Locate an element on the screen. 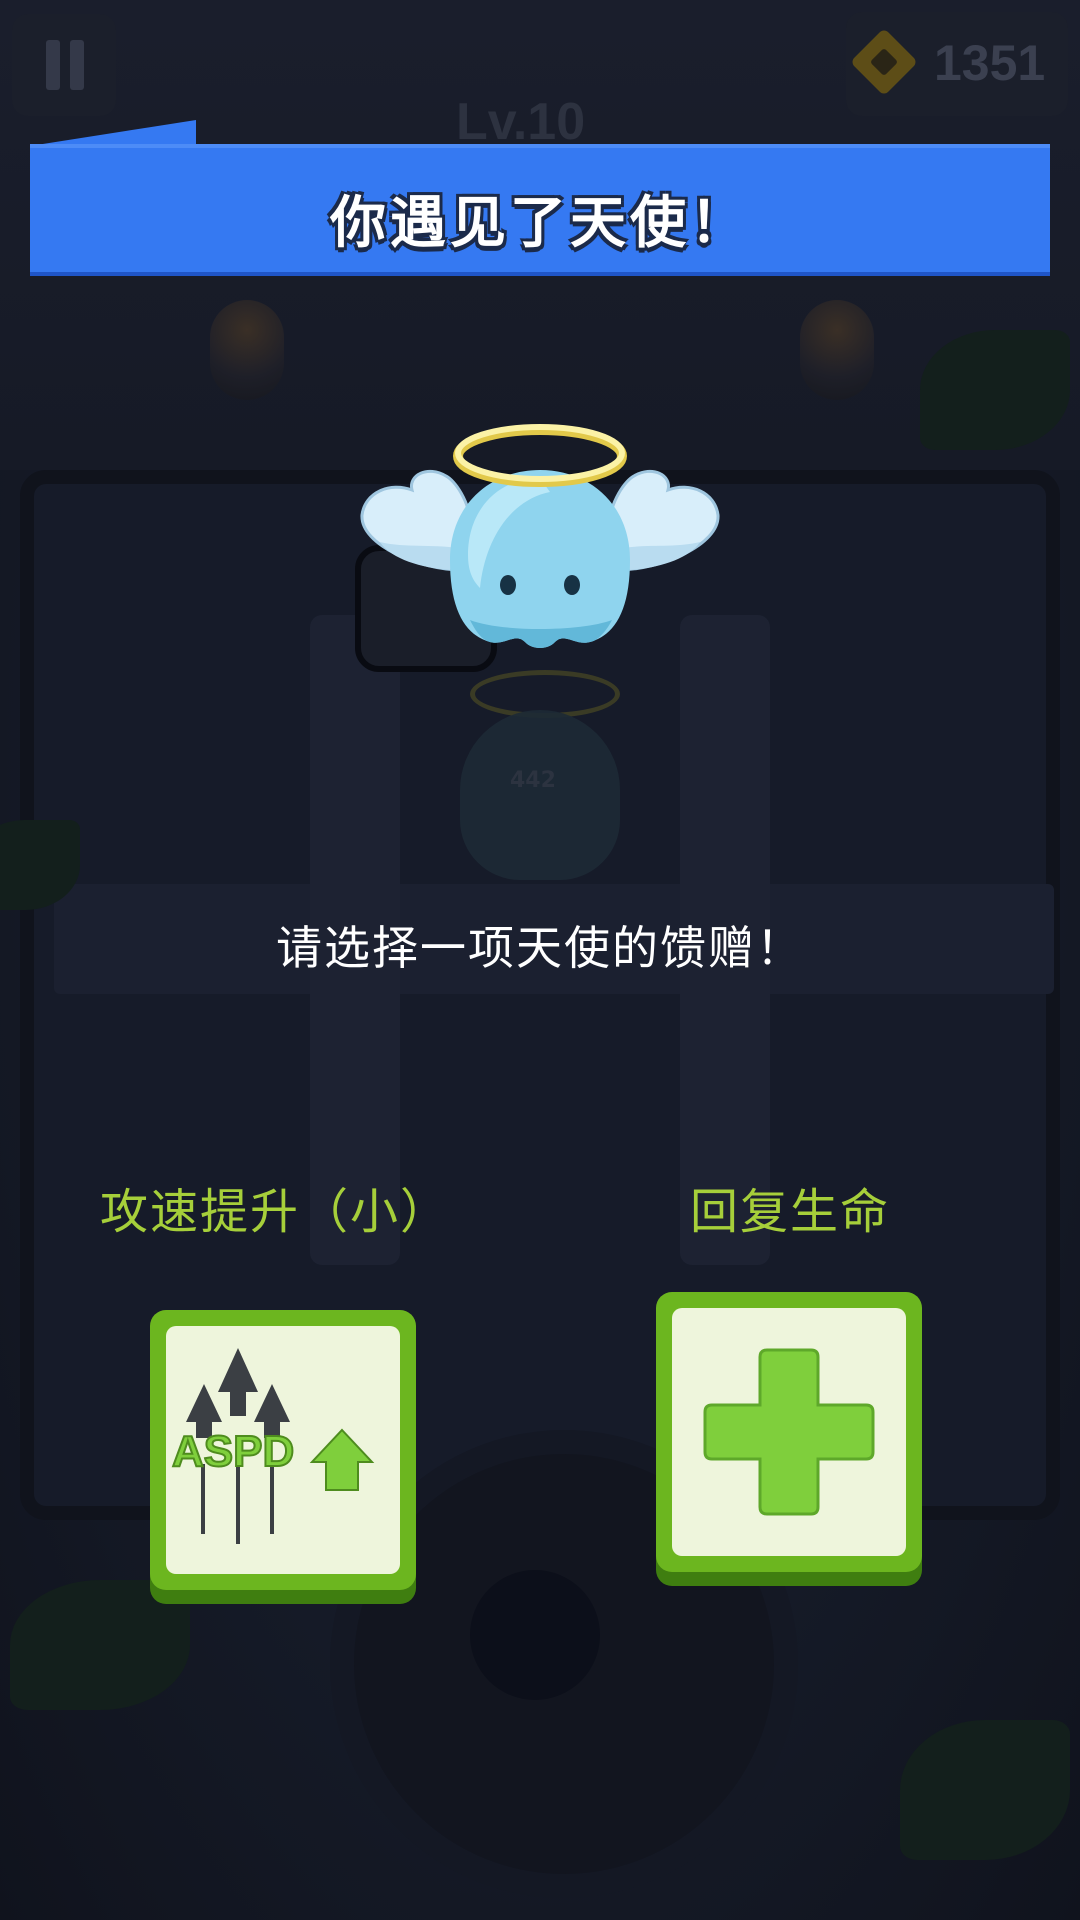  choice-label-attack-speed: 攻速提升（小） is located at coordinates (275, 1212).